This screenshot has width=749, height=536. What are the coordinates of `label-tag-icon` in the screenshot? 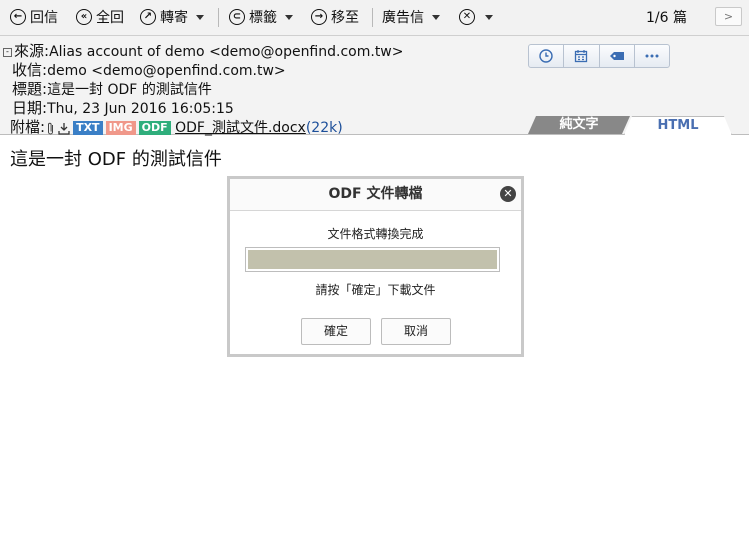 It's located at (616, 56).